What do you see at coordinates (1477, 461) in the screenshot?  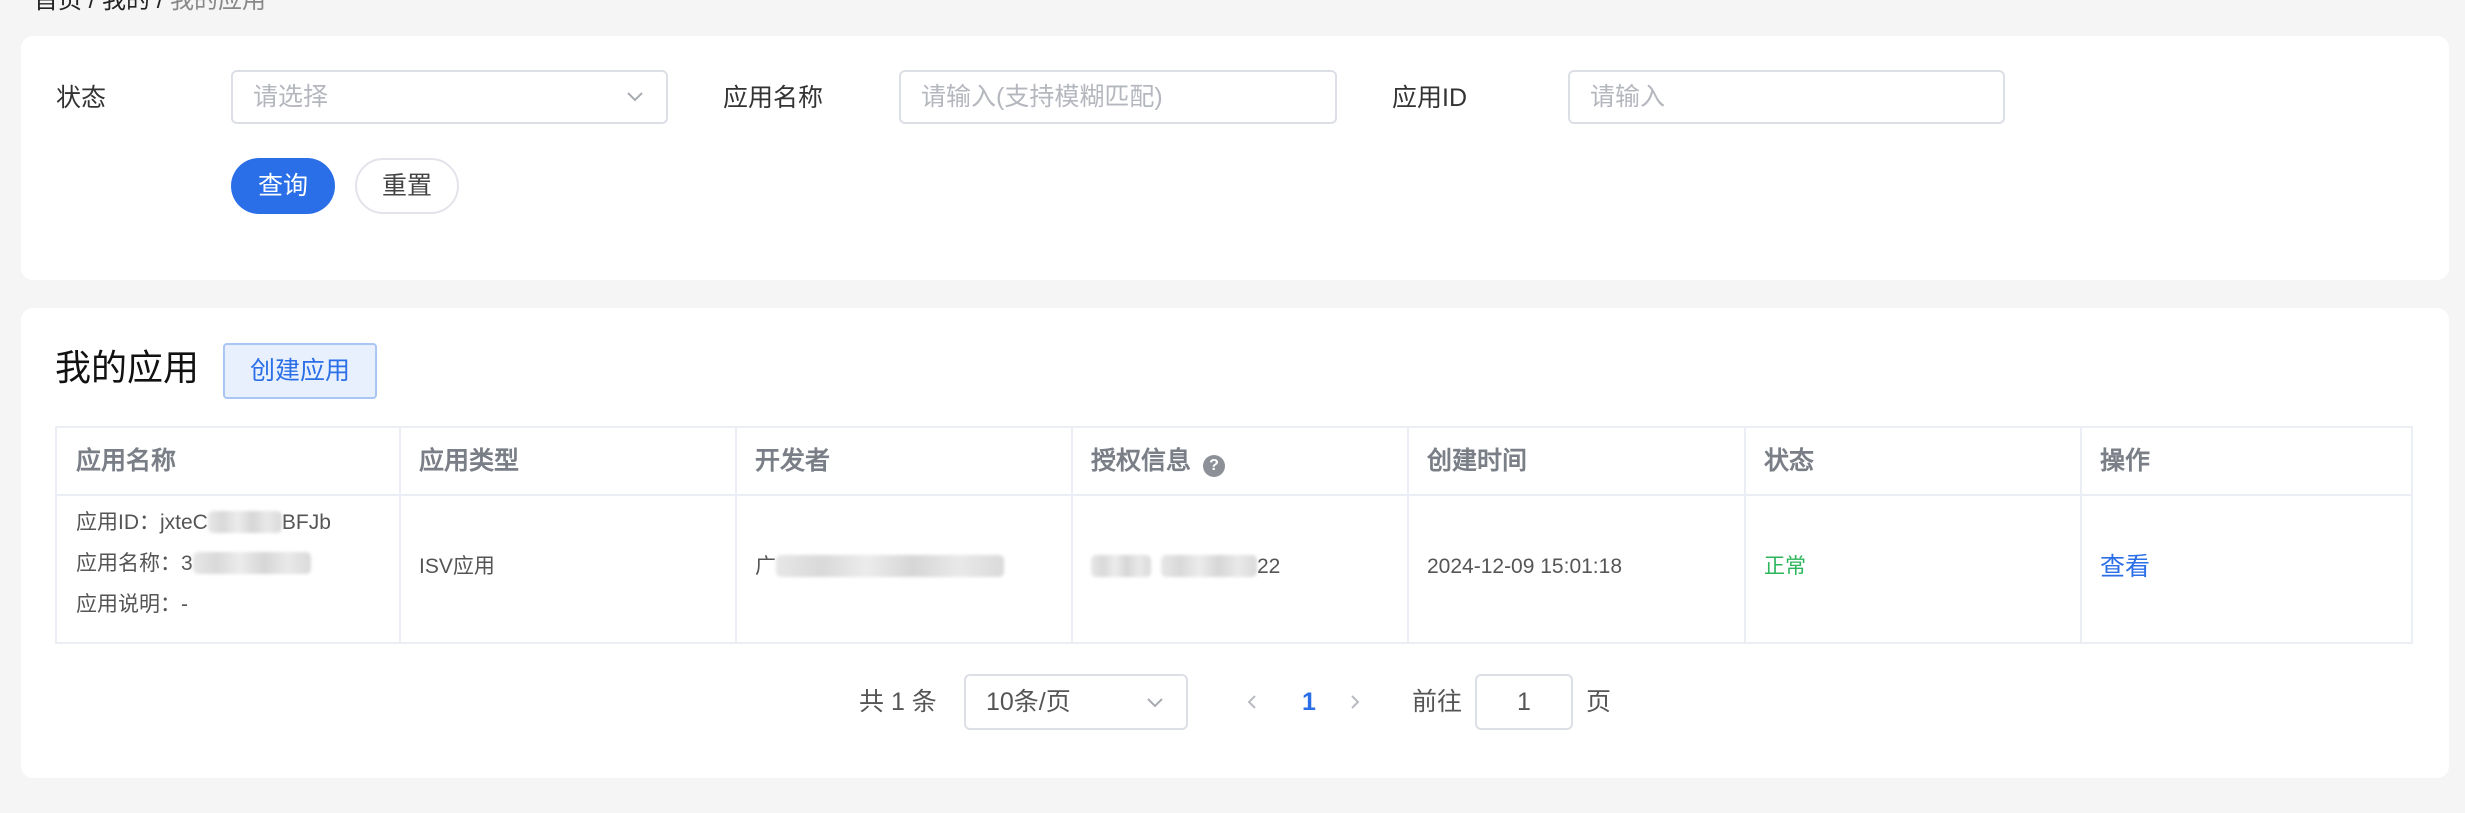 I see `column-header-created-at: 创建时间` at bounding box center [1477, 461].